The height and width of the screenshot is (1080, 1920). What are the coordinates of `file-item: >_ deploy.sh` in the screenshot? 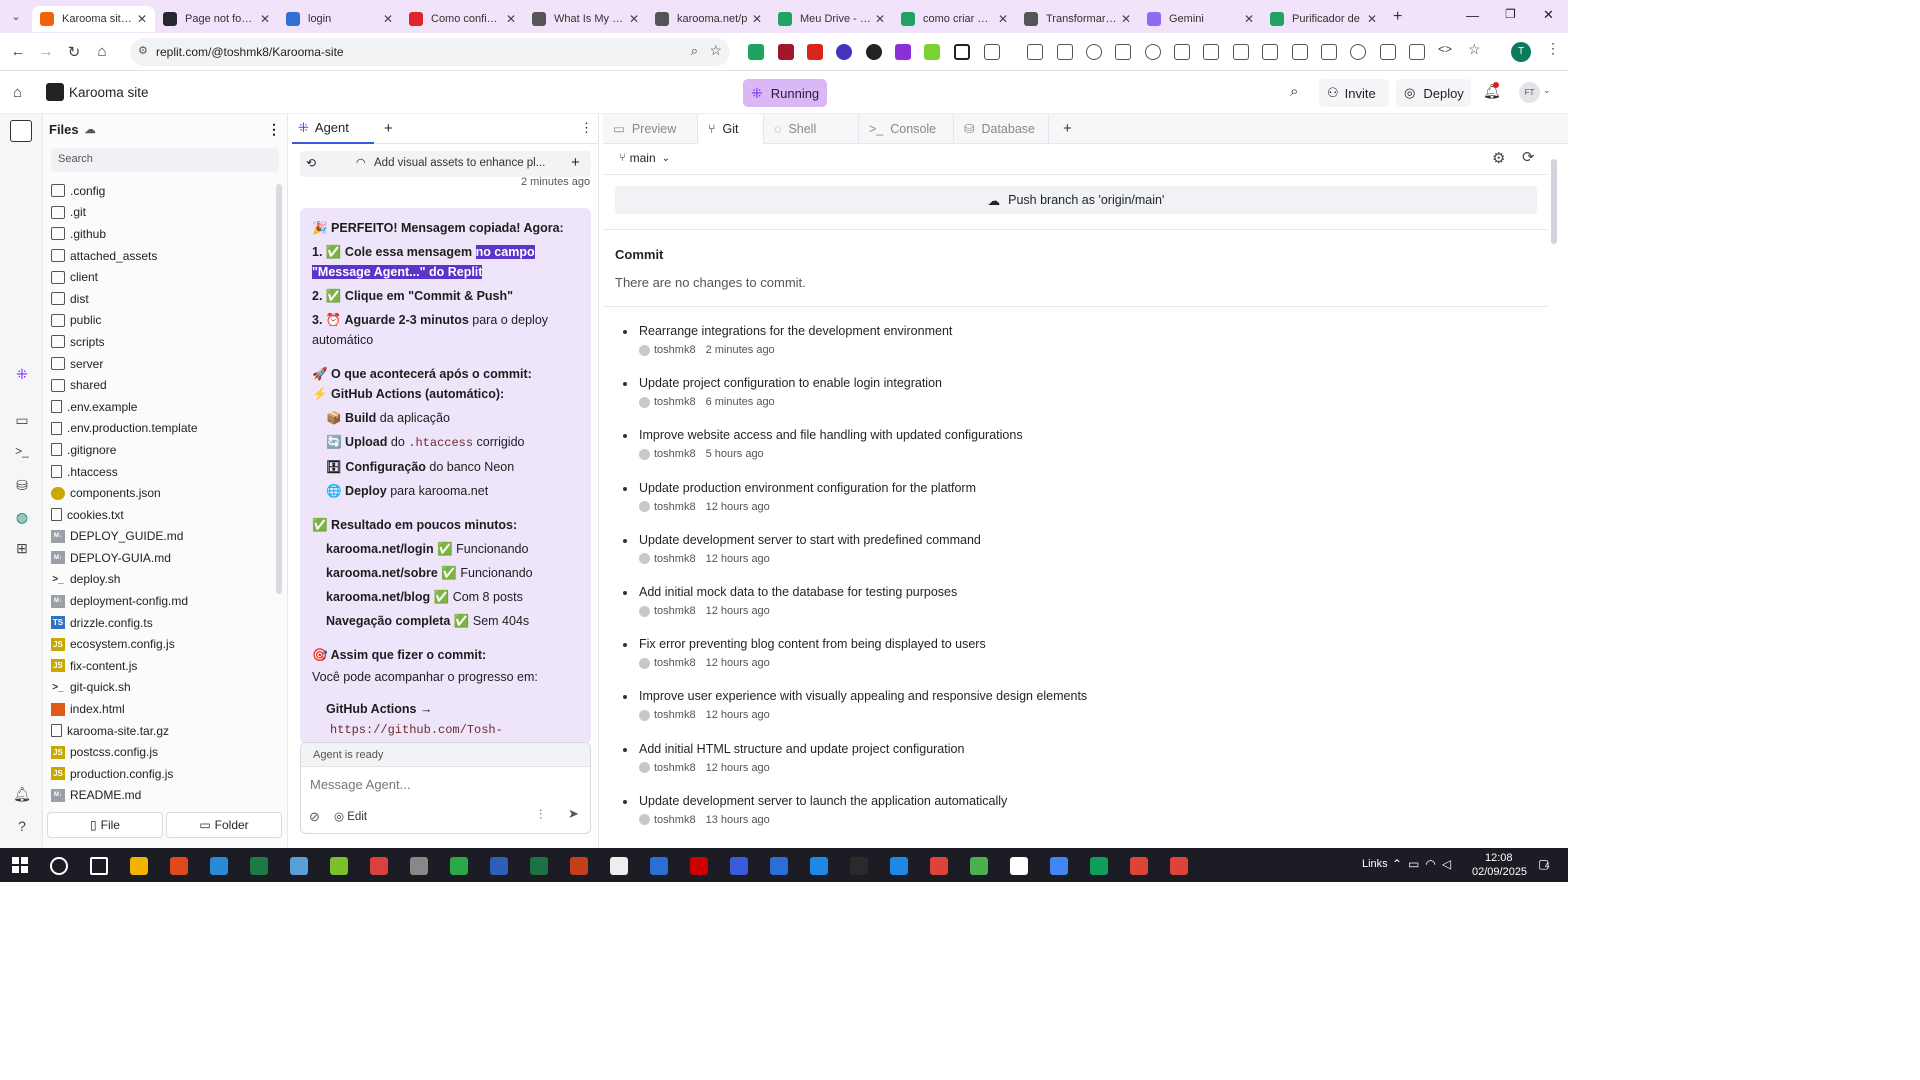 It's located at (165, 580).